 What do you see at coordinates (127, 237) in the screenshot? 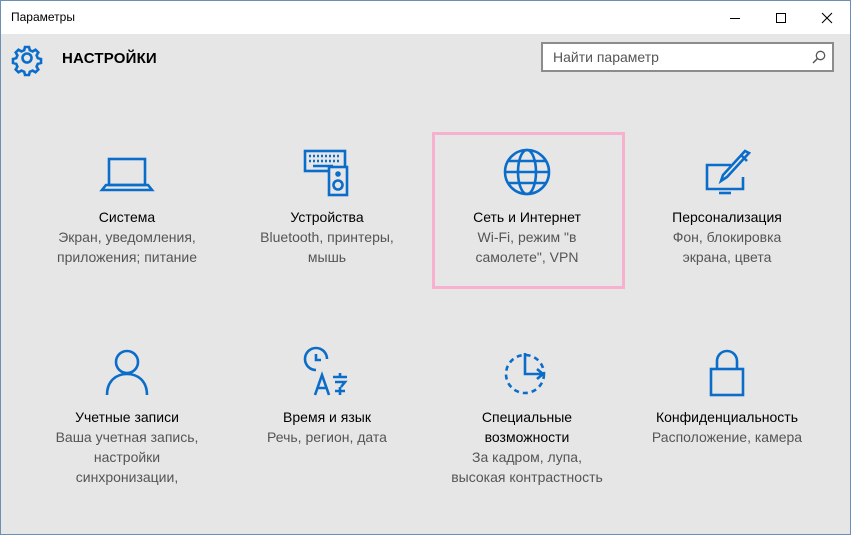
I see `tile-desc-line: Экран, уведомления,` at bounding box center [127, 237].